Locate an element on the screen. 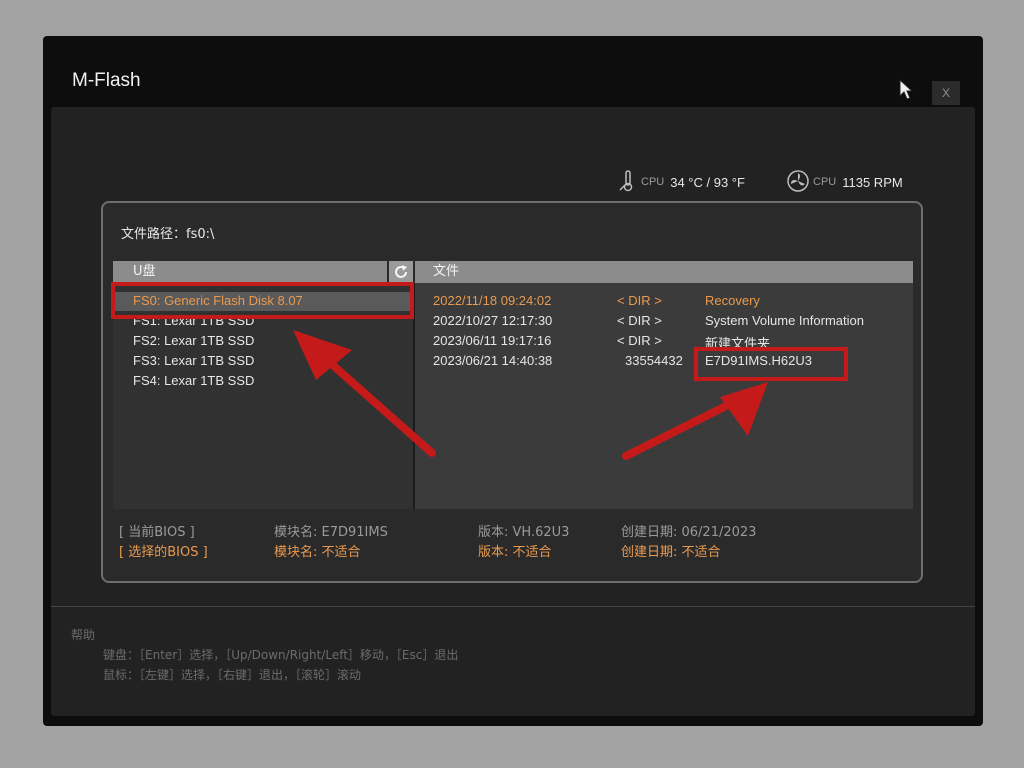 The image size is (1024, 768). usb-column-header: U盘 is located at coordinates (250, 272).